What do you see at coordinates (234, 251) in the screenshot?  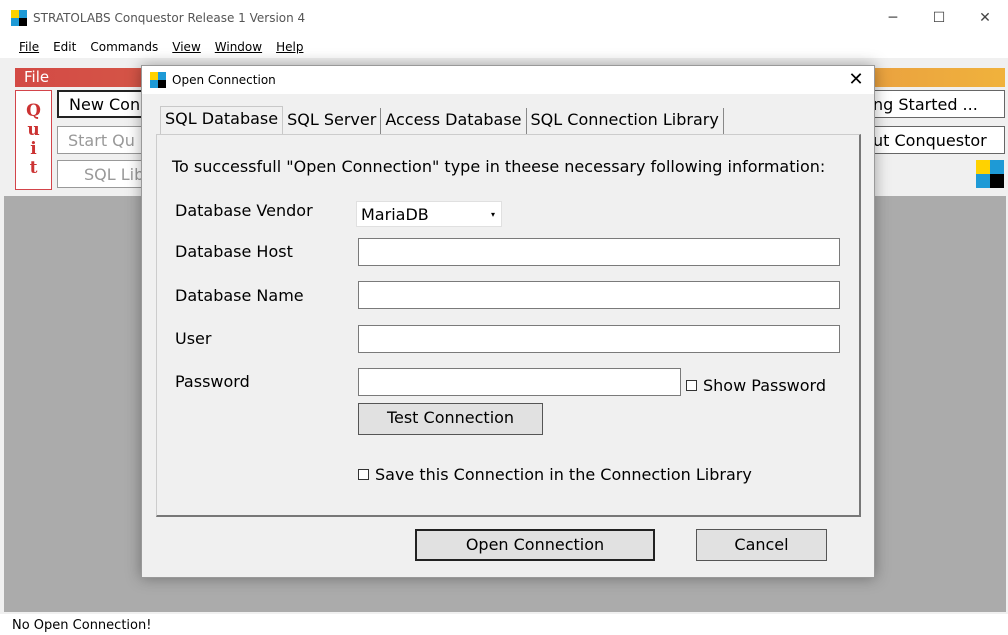 I see `host-label: Database Host` at bounding box center [234, 251].